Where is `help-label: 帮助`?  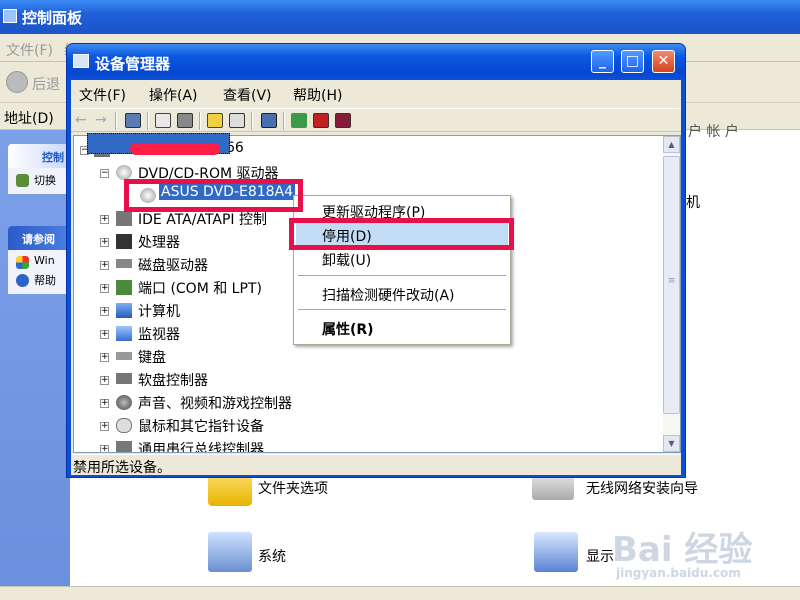
help-label: 帮助 is located at coordinates (45, 280).